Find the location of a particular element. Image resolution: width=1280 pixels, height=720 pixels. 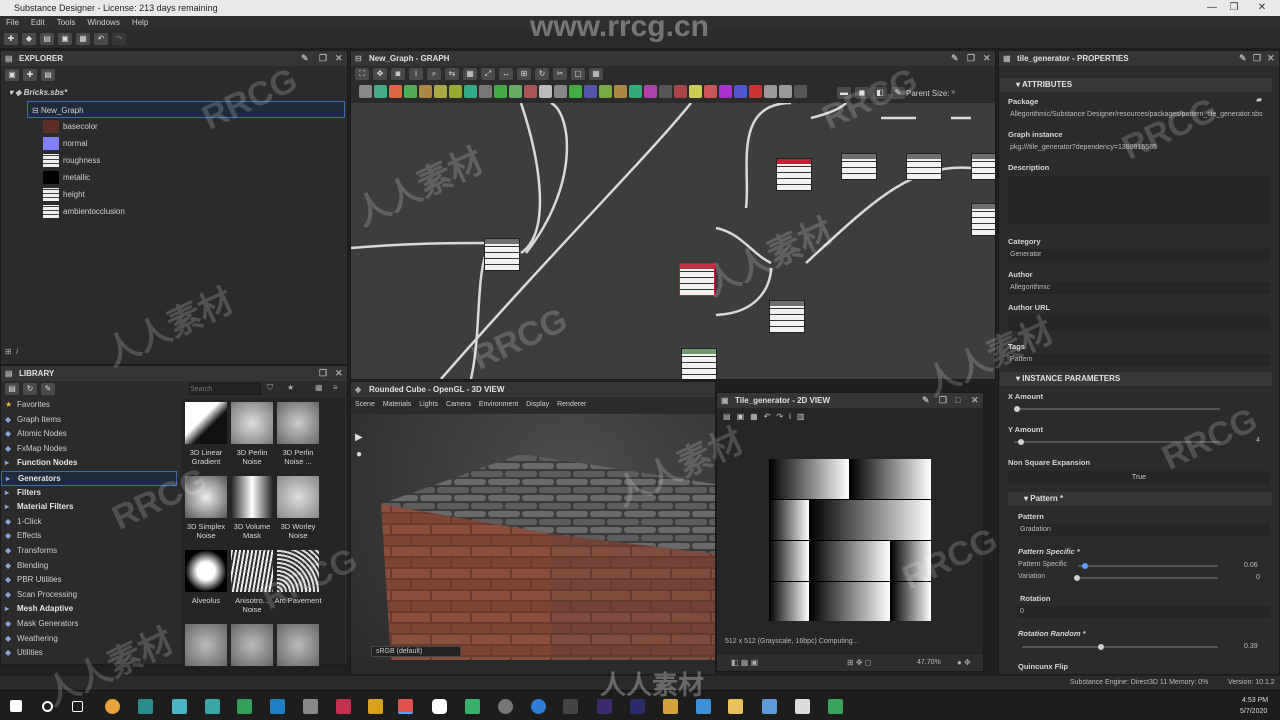

new-graph-icon: ◆ is located at coordinates (29, 39).